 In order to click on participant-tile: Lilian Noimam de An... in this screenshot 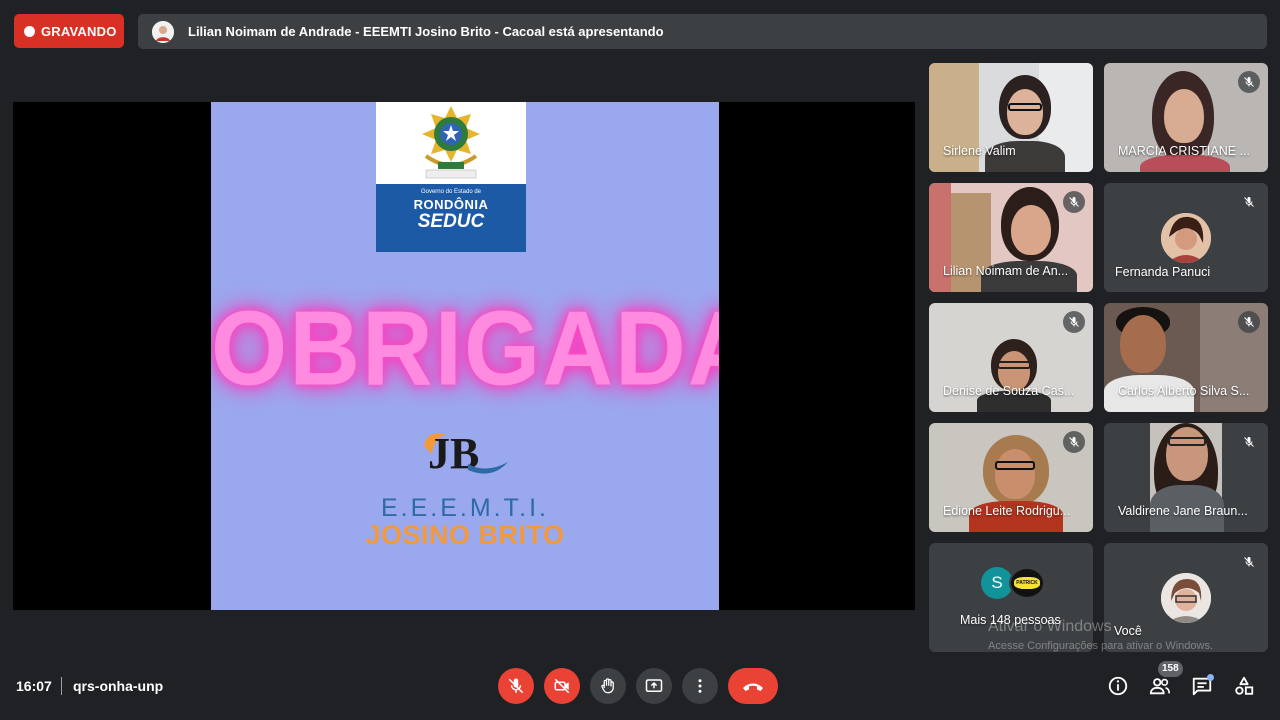, I will do `click(1011, 237)`.